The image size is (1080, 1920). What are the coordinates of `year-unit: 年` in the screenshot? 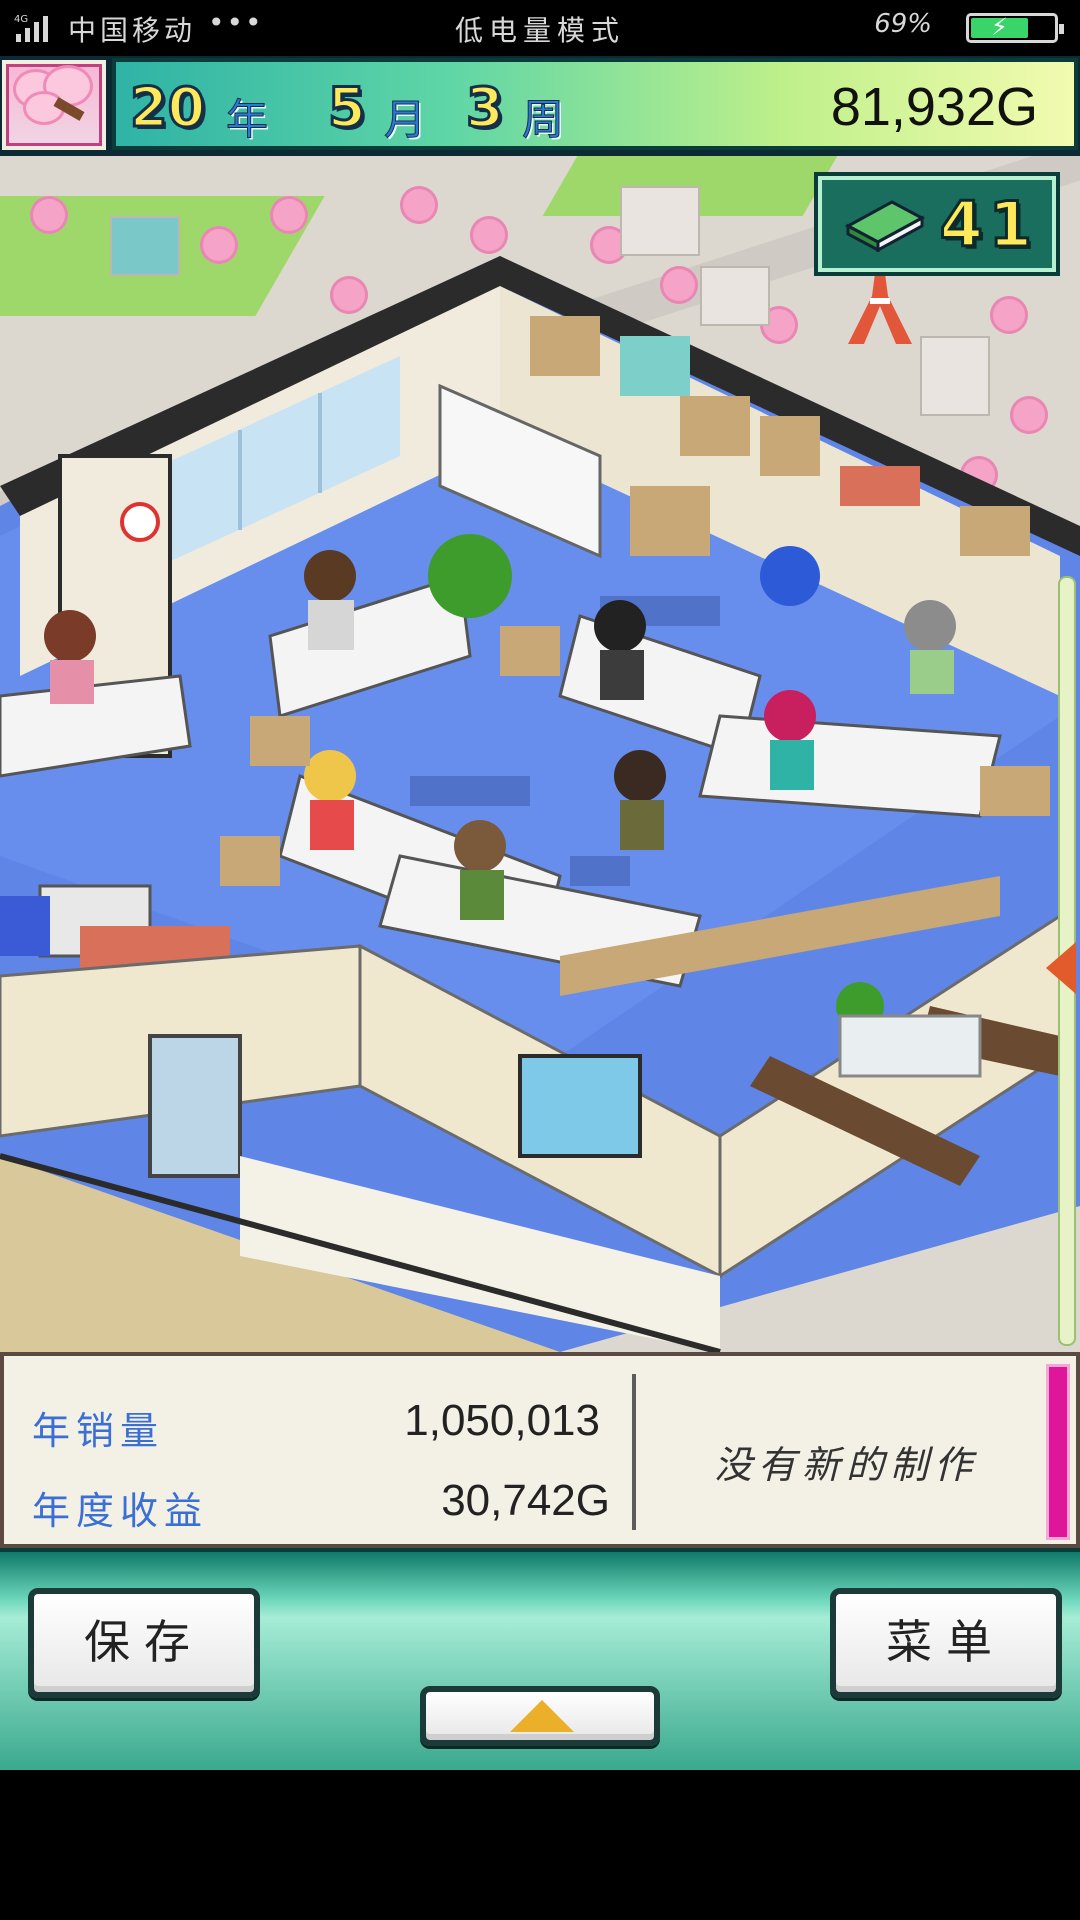 It's located at (247, 120).